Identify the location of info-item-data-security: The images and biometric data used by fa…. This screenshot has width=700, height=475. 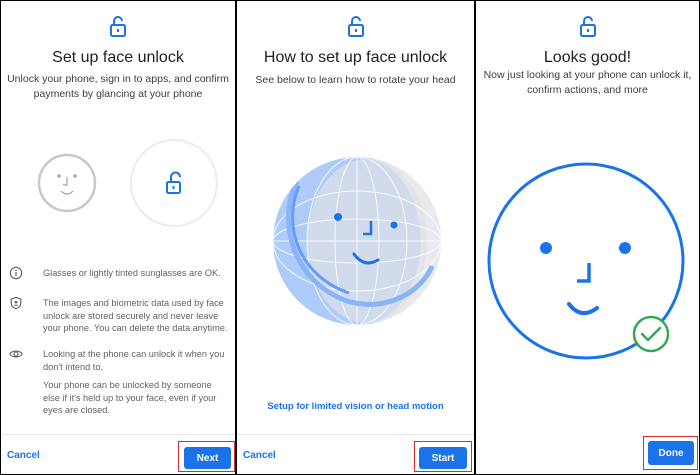
(118, 315).